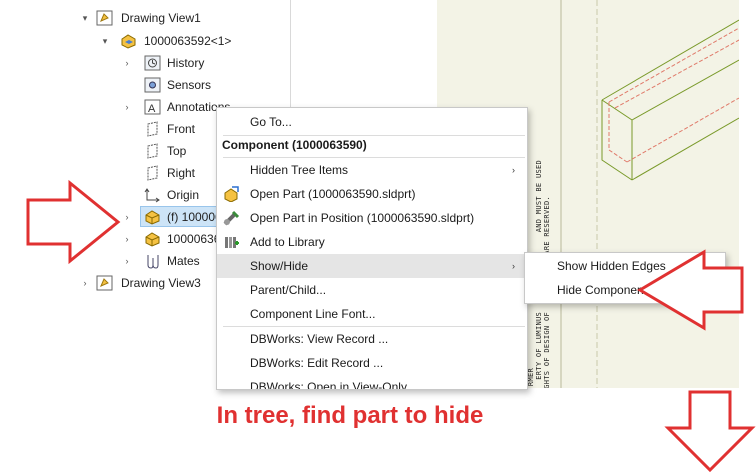  Describe the element at coordinates (350, 415) in the screenshot. I see `instruction-caption: In tree, find part to hide` at that location.